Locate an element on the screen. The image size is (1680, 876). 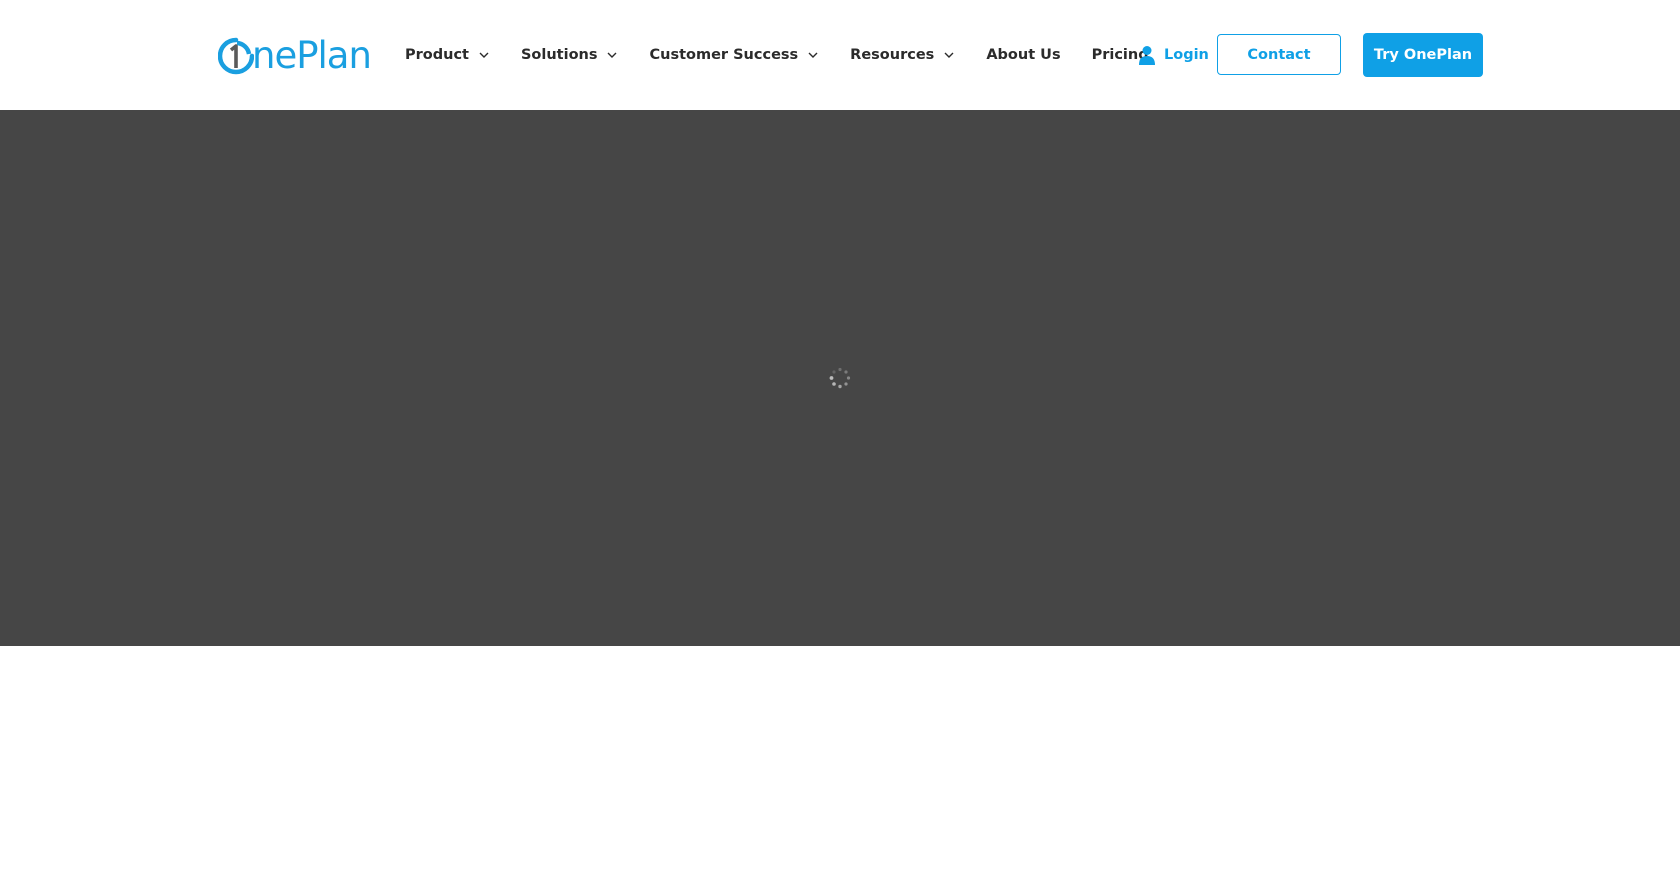
nav-customer-success: Customer Success is located at coordinates (734, 55).